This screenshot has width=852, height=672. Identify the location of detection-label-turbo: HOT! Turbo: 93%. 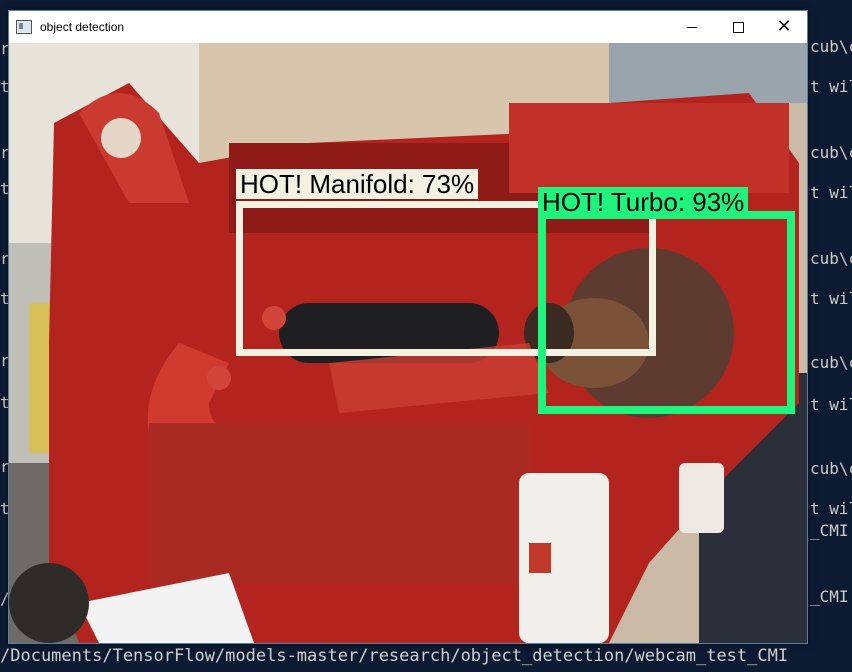
(643, 202).